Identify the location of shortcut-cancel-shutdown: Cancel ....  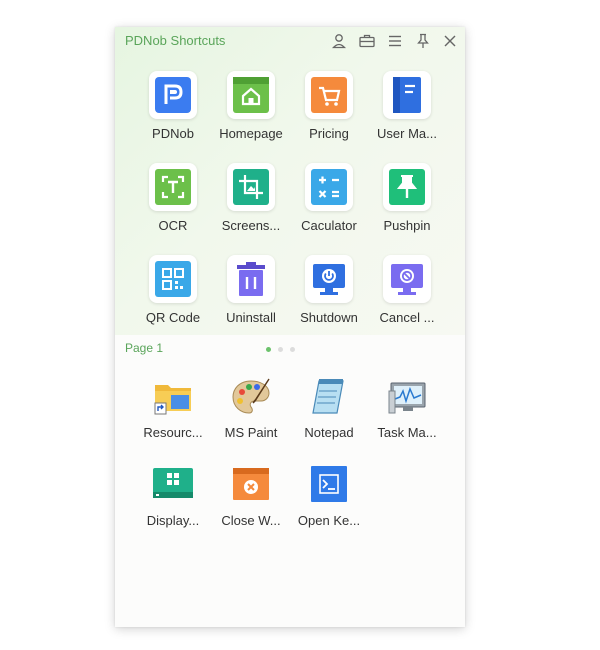
(407, 295).